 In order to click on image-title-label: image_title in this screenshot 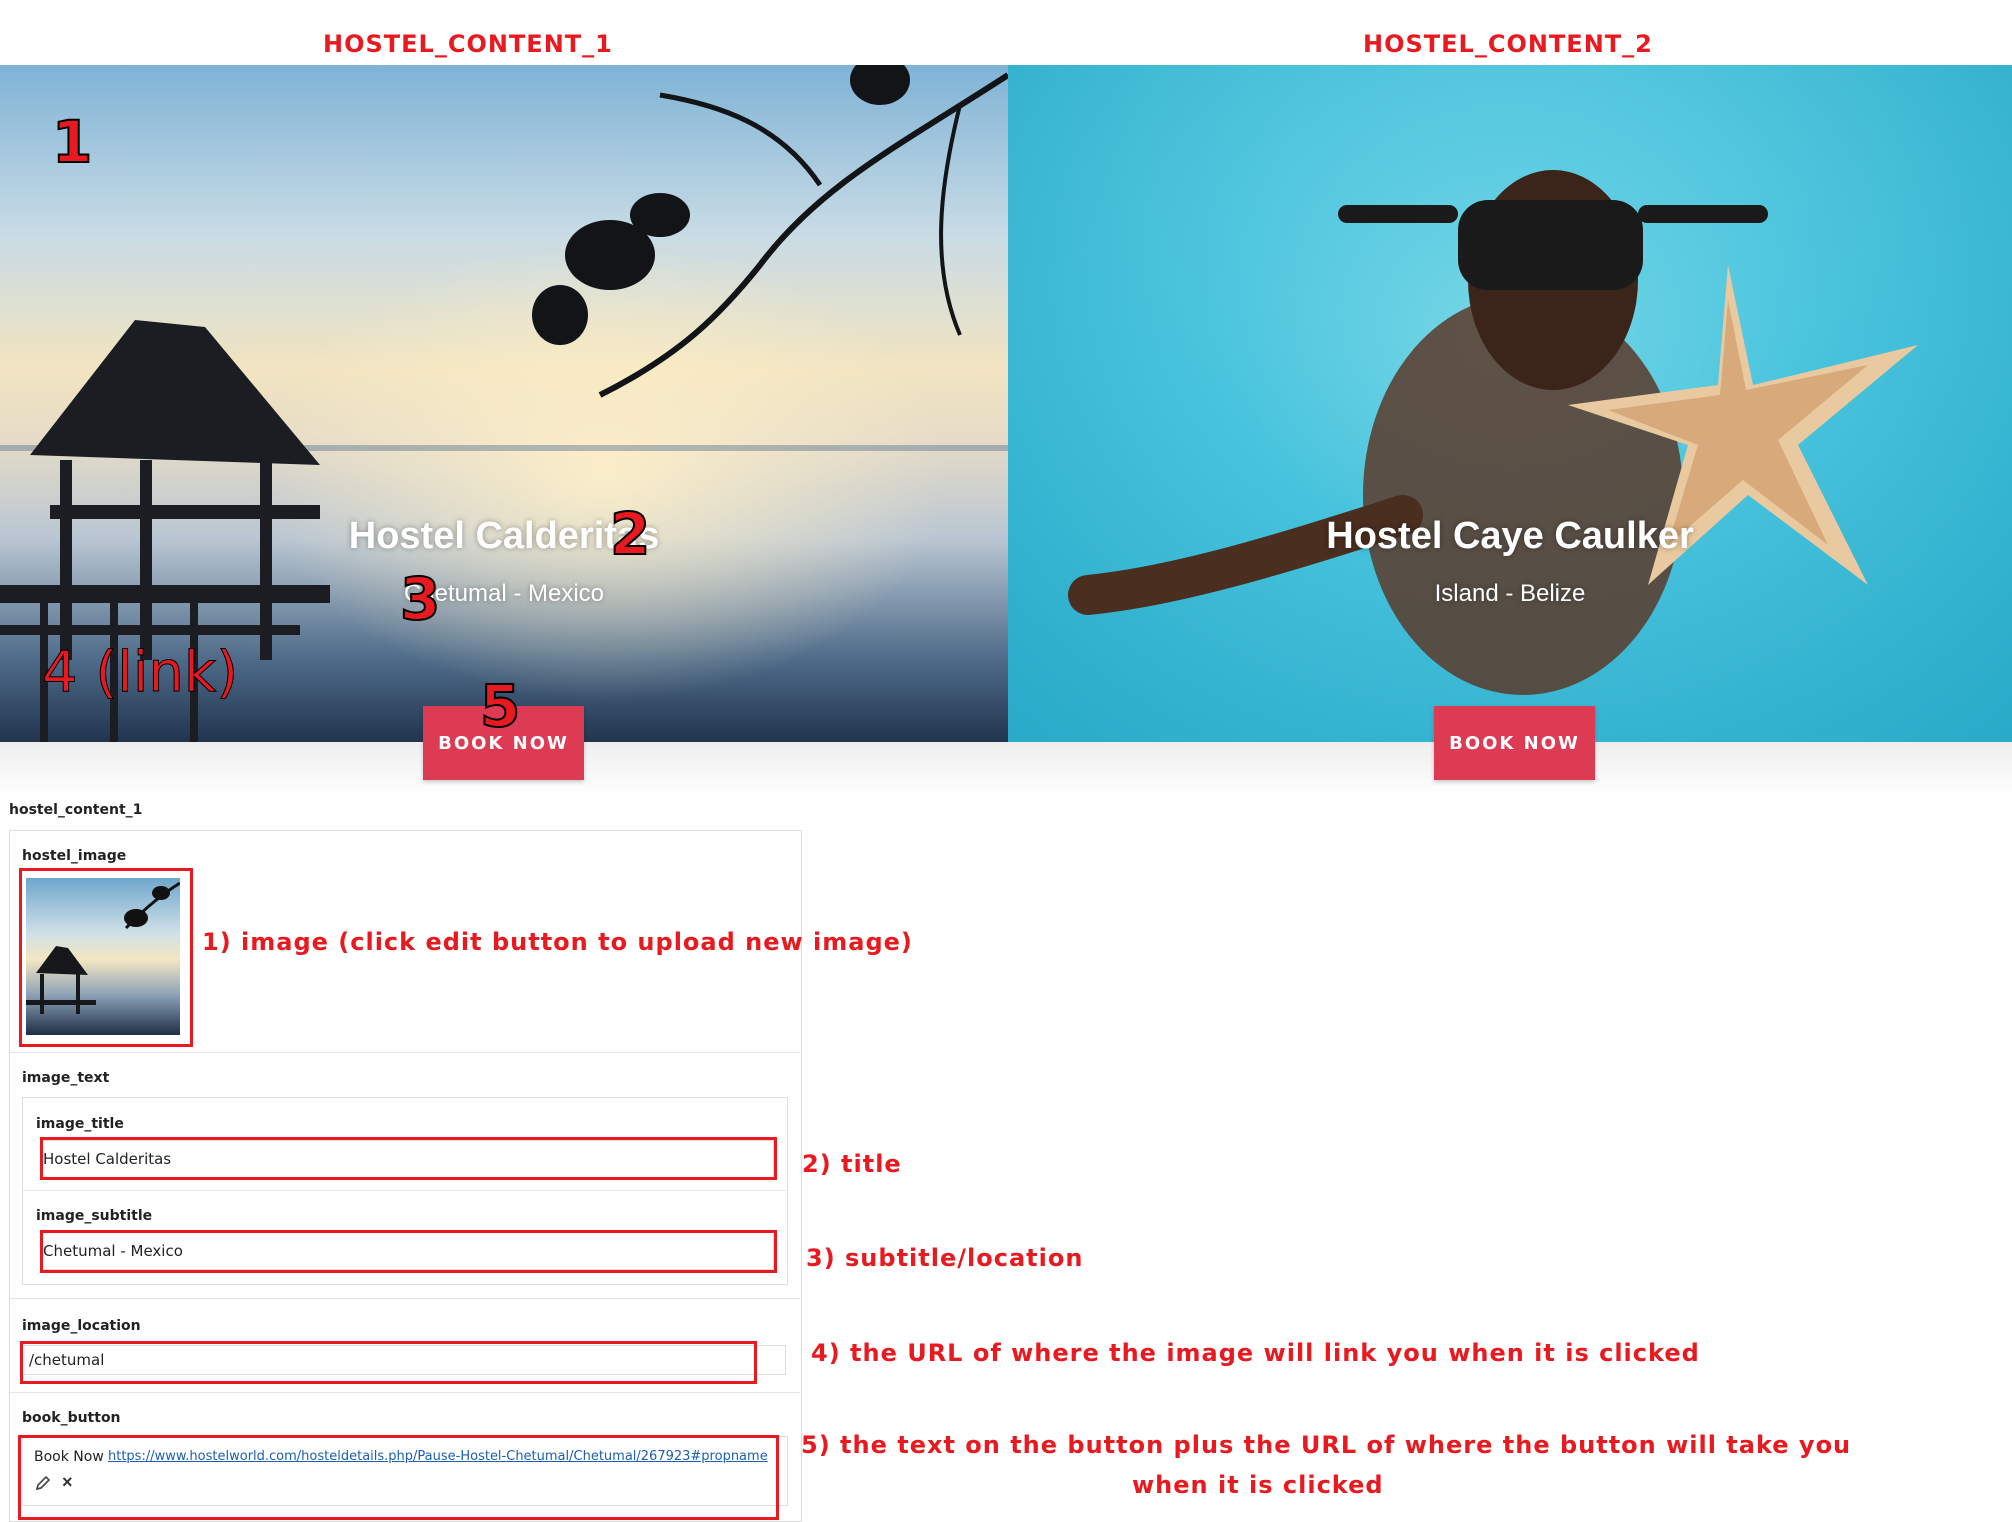, I will do `click(80, 1124)`.